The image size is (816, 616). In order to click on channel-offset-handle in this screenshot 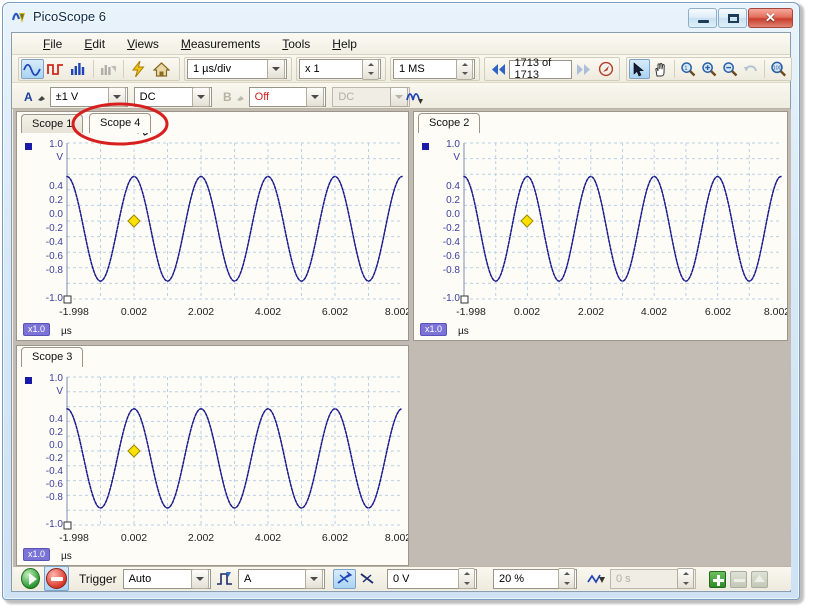, I will do `click(464, 299)`.